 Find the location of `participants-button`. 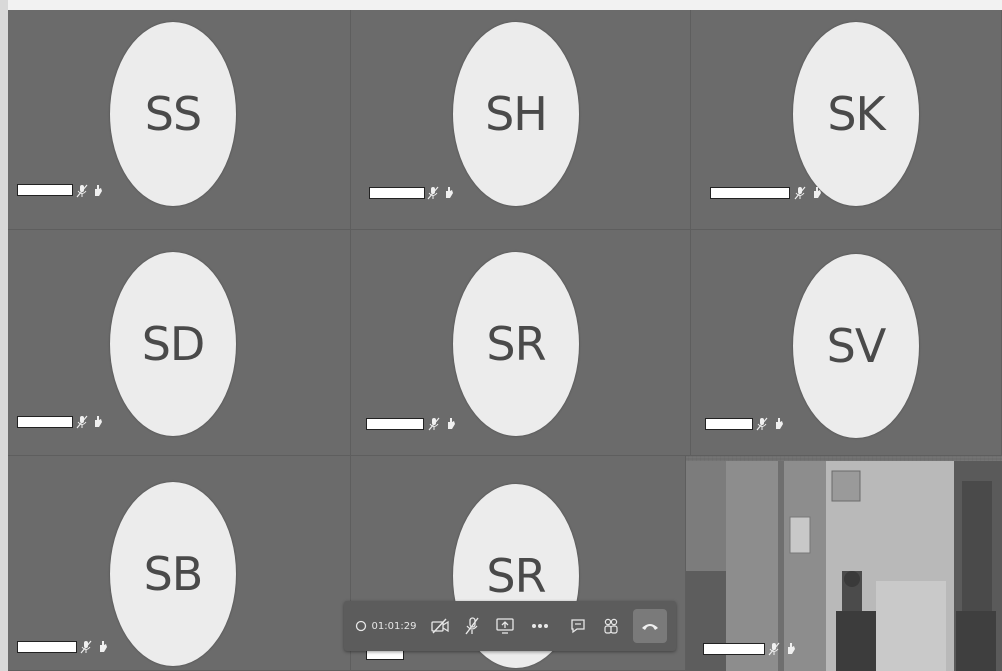

participants-button is located at coordinates (611, 626).